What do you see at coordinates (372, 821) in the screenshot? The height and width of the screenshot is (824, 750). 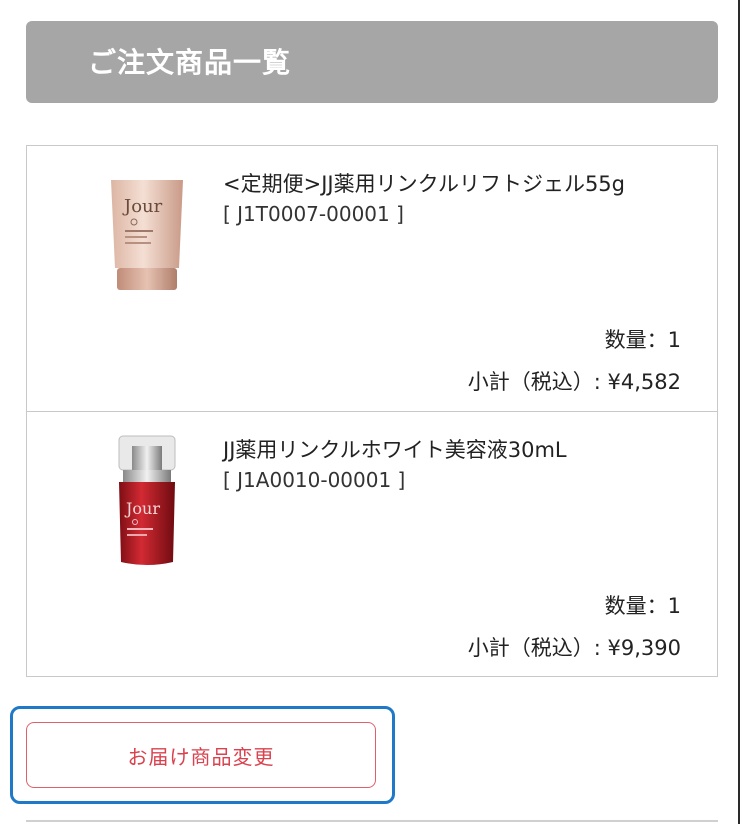 I see `divider` at bounding box center [372, 821].